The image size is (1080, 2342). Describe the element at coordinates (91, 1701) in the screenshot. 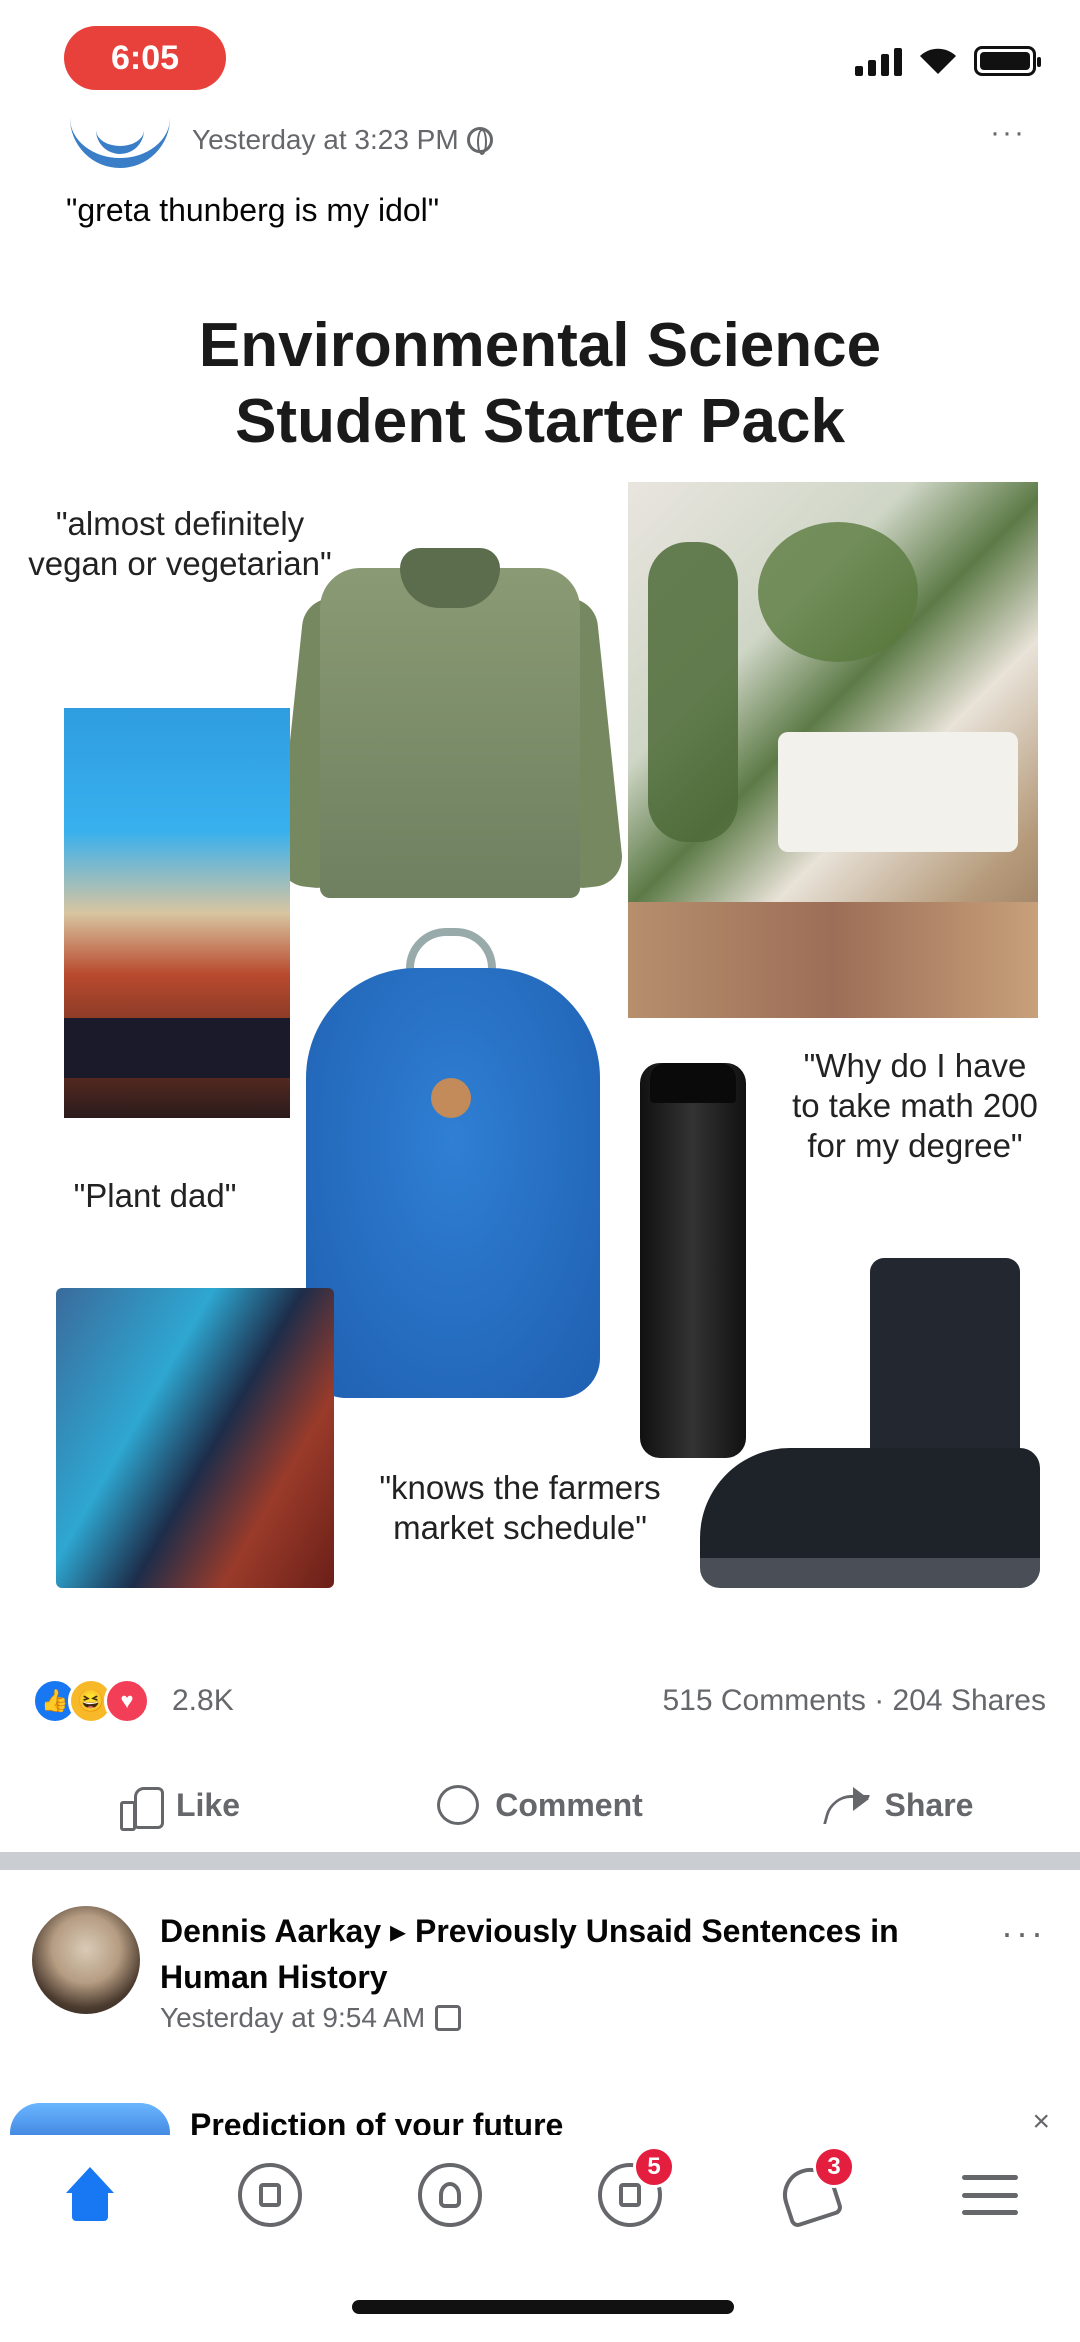

I see `reaction-icons: 👍 😆 ♥` at that location.